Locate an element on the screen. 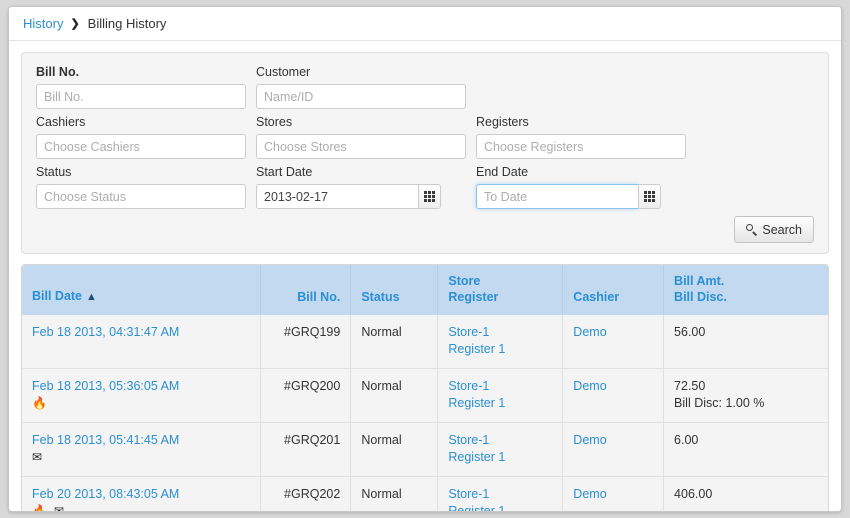 This screenshot has width=850, height=518. column-header-store-register: Store Register is located at coordinates (500, 290).